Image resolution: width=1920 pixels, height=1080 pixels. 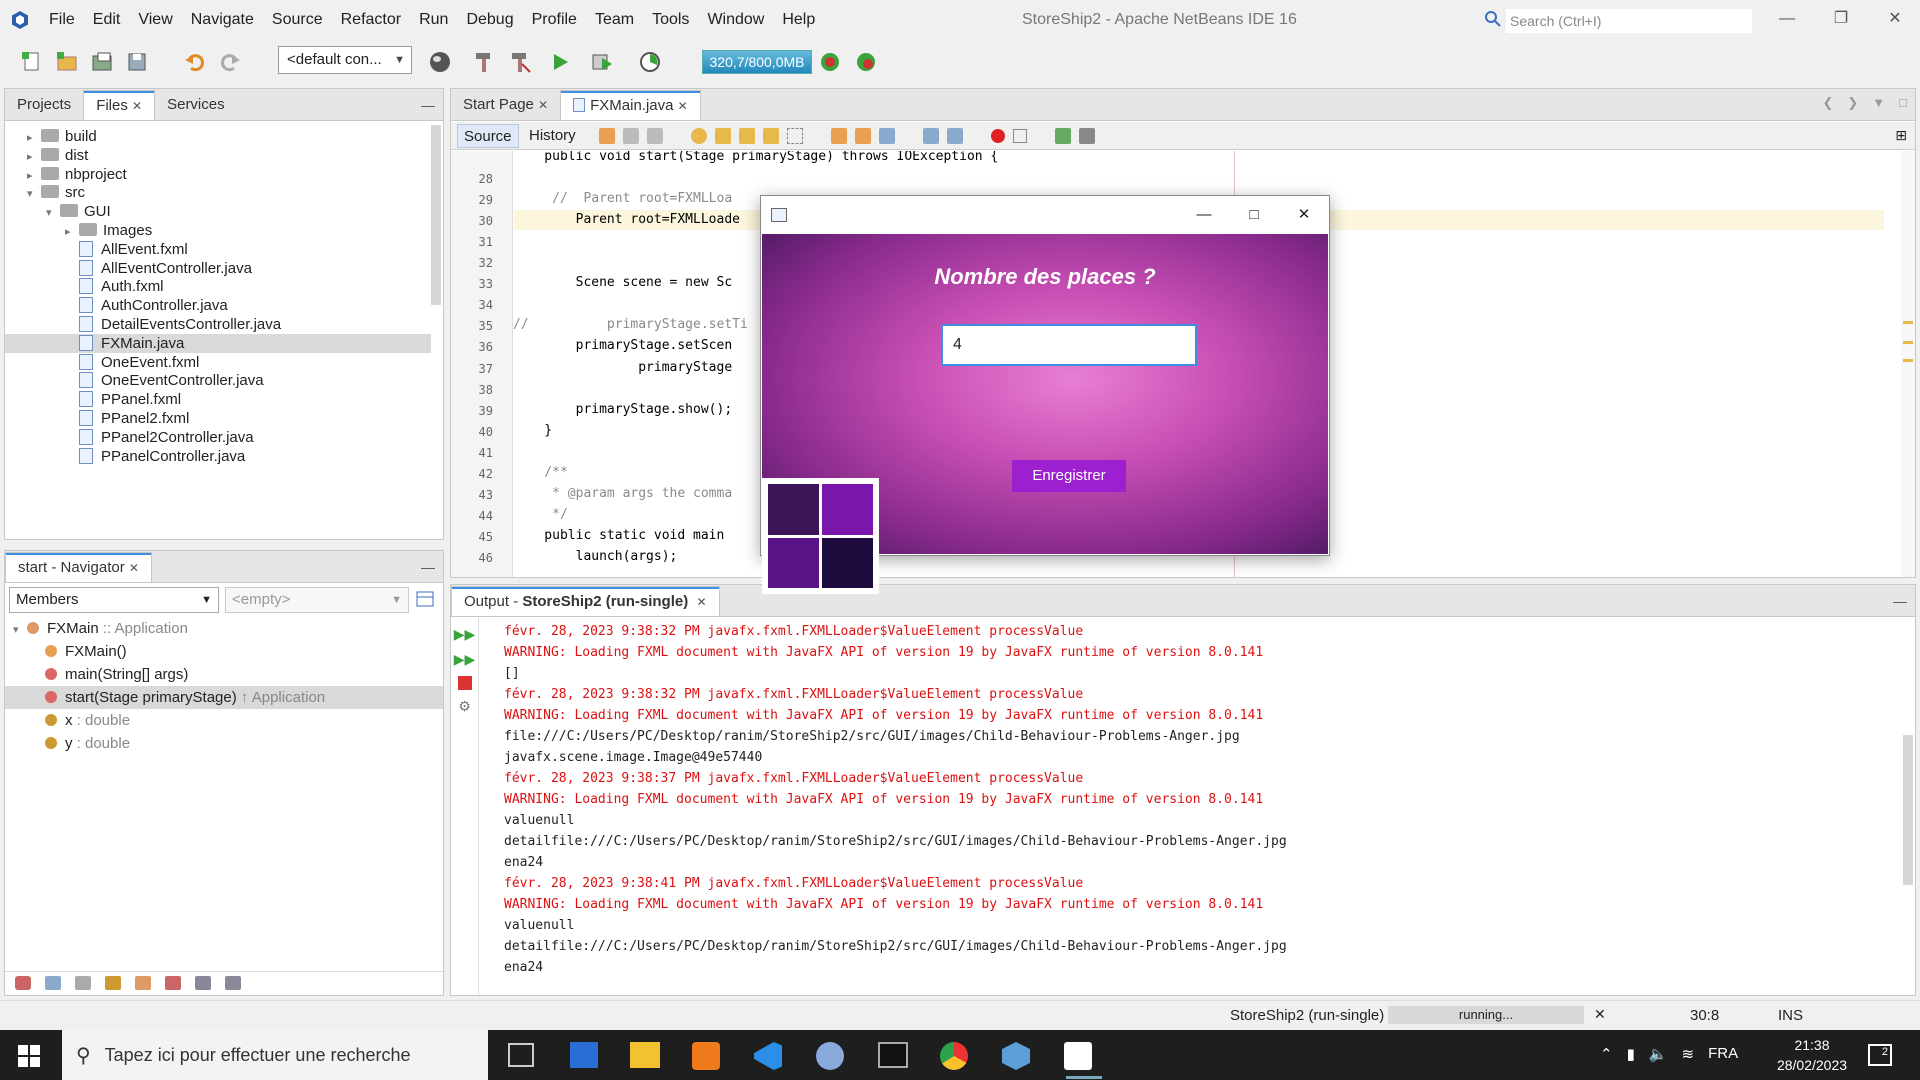 I want to click on menu-item-tools: Tools, so click(x=670, y=20).